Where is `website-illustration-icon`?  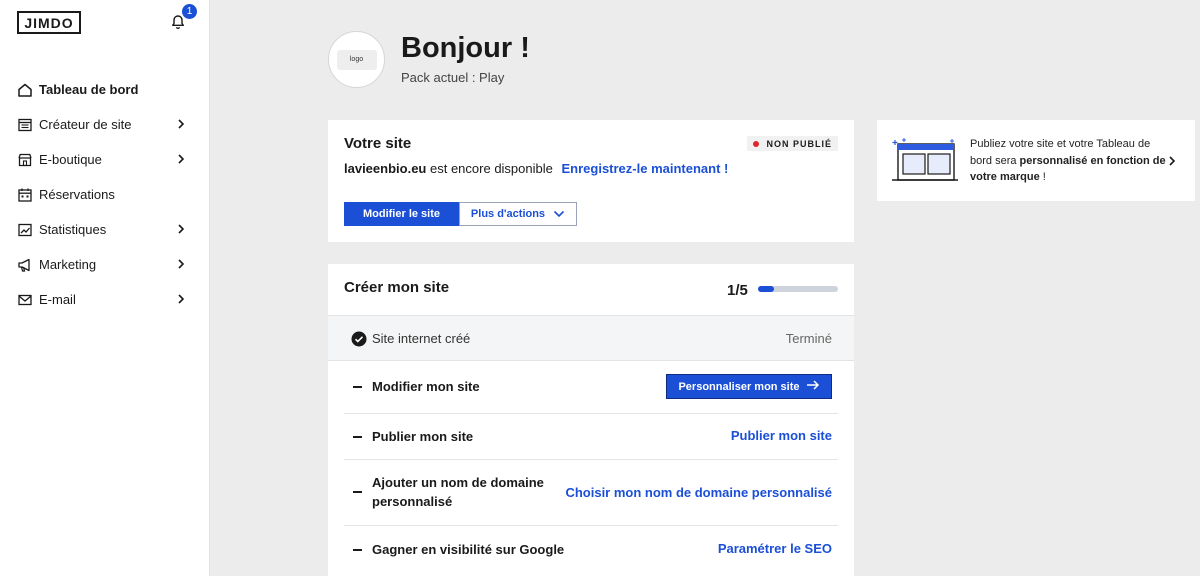
website-illustration-icon is located at coordinates (925, 161).